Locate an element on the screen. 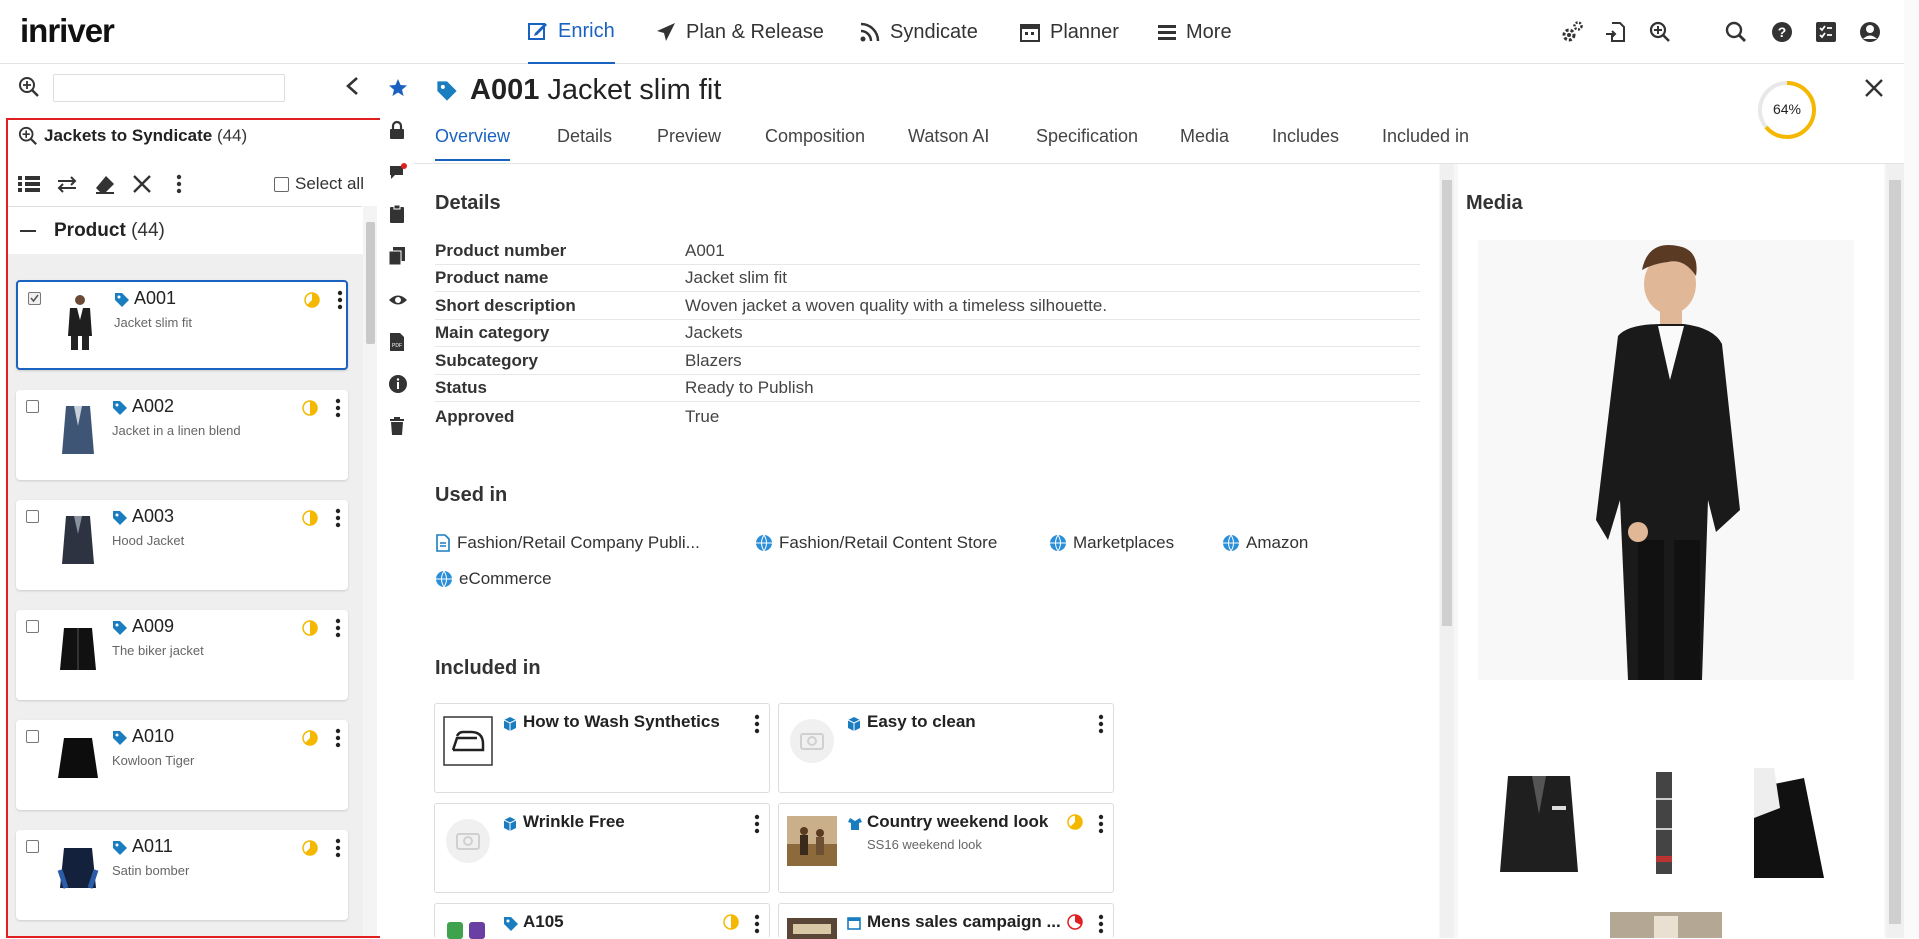 Image resolution: width=1919 pixels, height=939 pixels. entity-code: A001 is located at coordinates (505, 90).